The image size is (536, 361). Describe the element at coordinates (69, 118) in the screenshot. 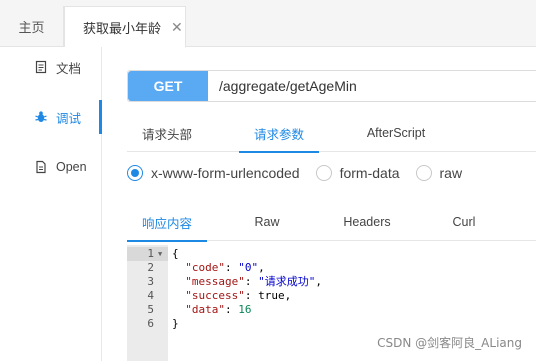

I see `sidebar-item-label: 调试` at that location.